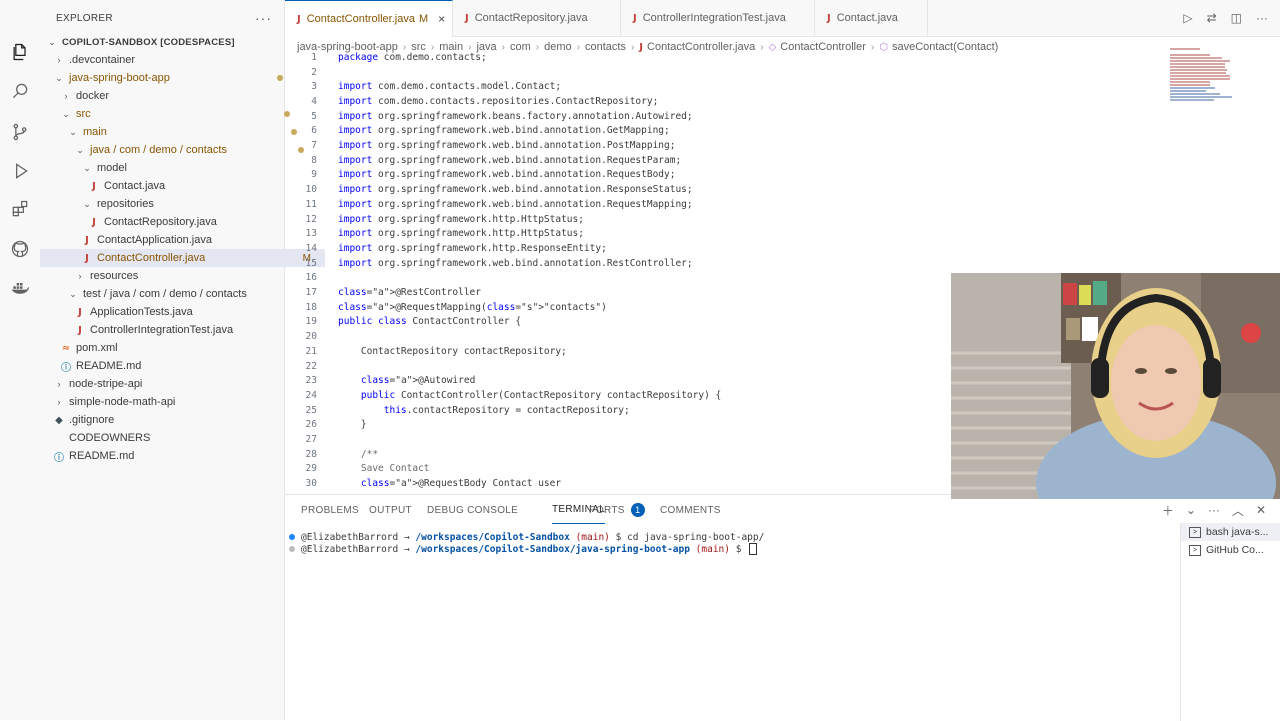  Describe the element at coordinates (168, 384) in the screenshot. I see `folder-item: › node-stripe-api` at that location.